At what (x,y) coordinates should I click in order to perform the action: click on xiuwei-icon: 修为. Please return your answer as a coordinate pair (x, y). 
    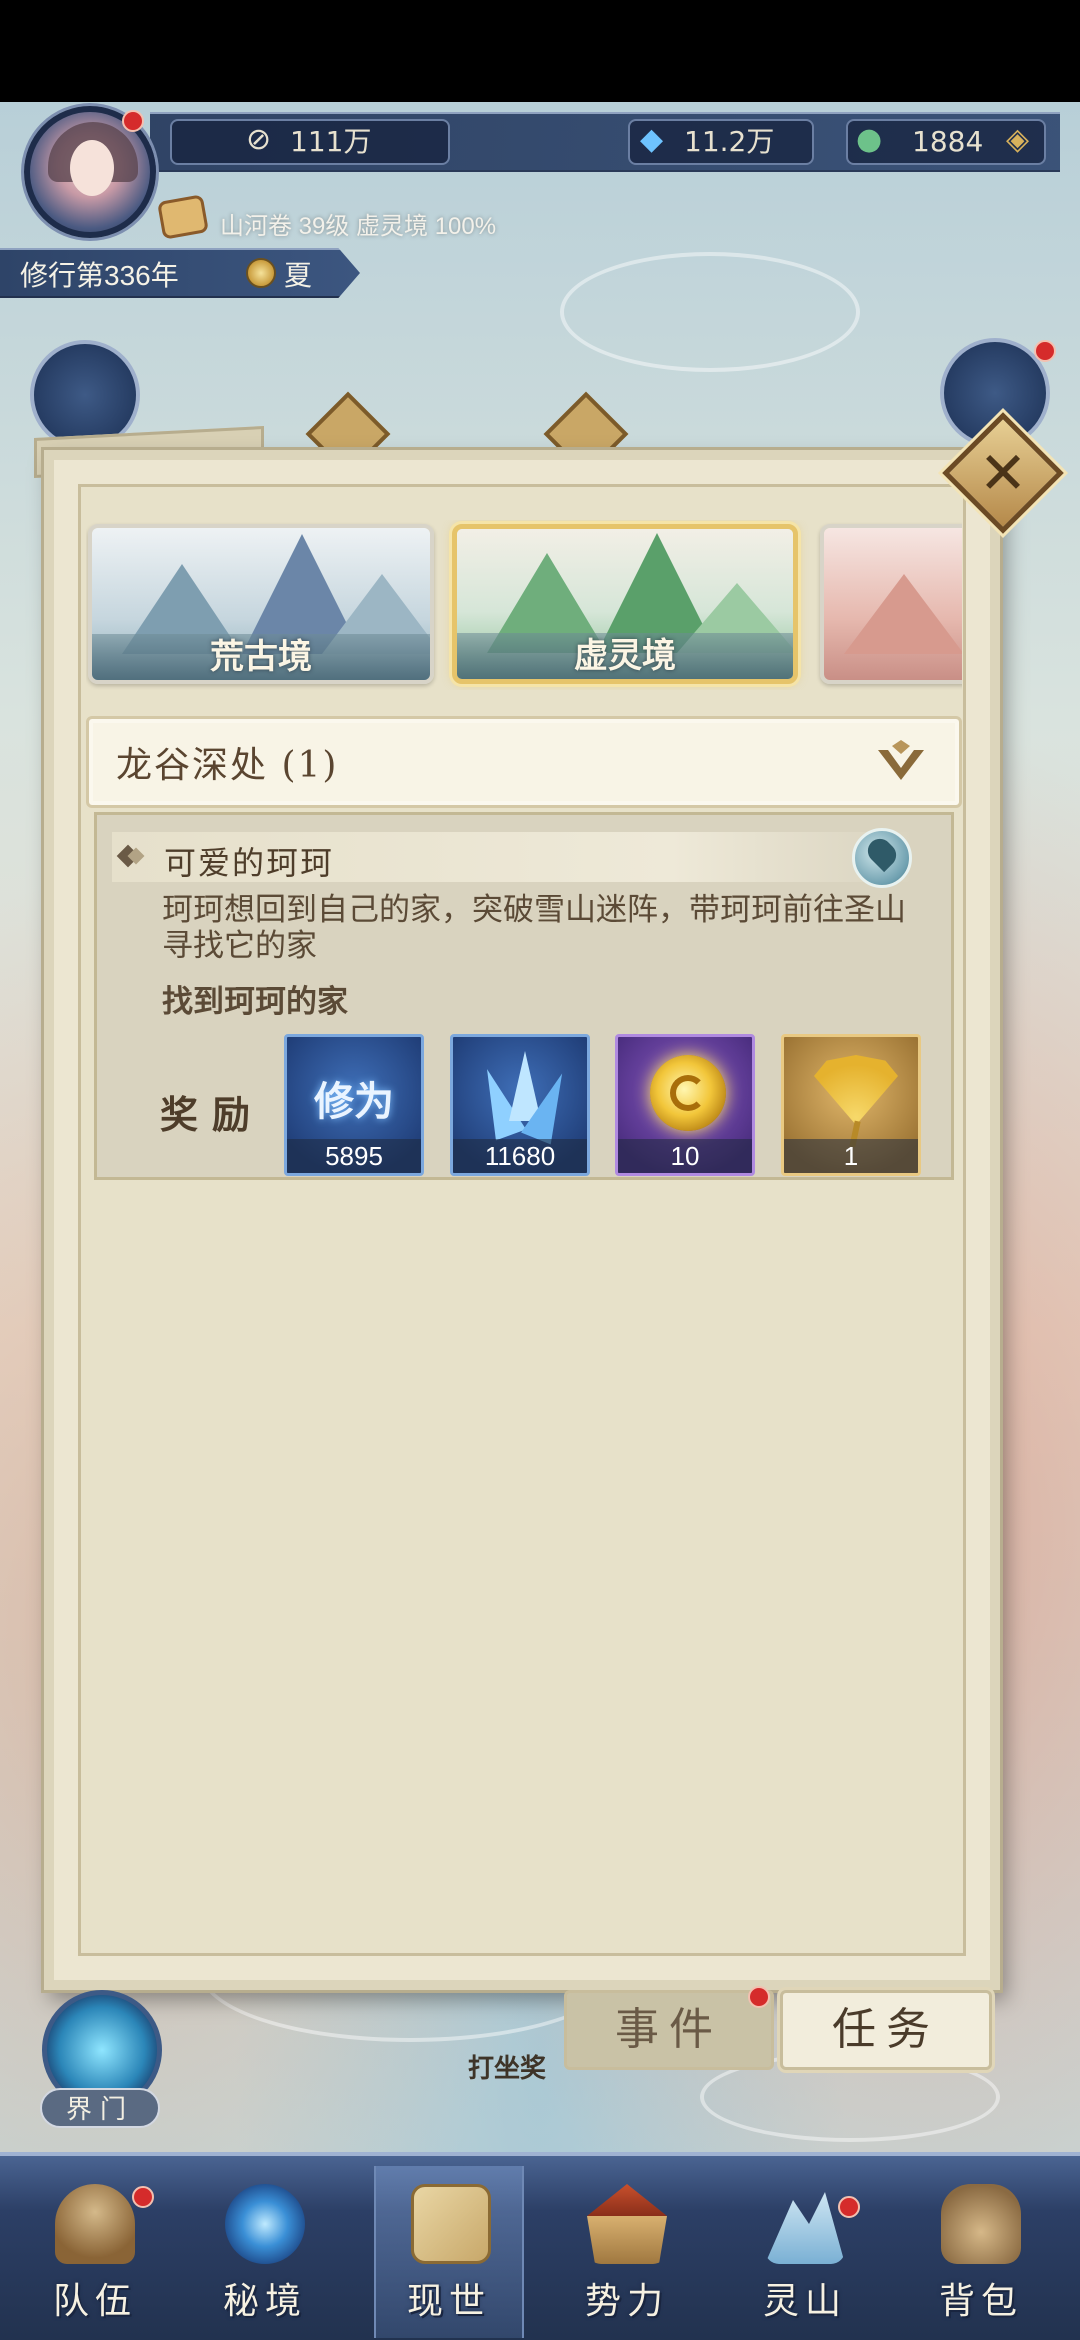
    Looking at the image, I should click on (354, 1101).